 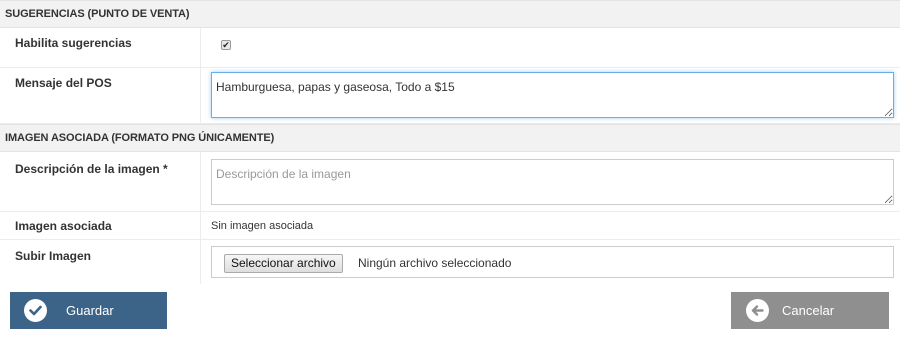 What do you see at coordinates (550, 225) in the screenshot?
I see `associated-image-value: Sin imagen asociada` at bounding box center [550, 225].